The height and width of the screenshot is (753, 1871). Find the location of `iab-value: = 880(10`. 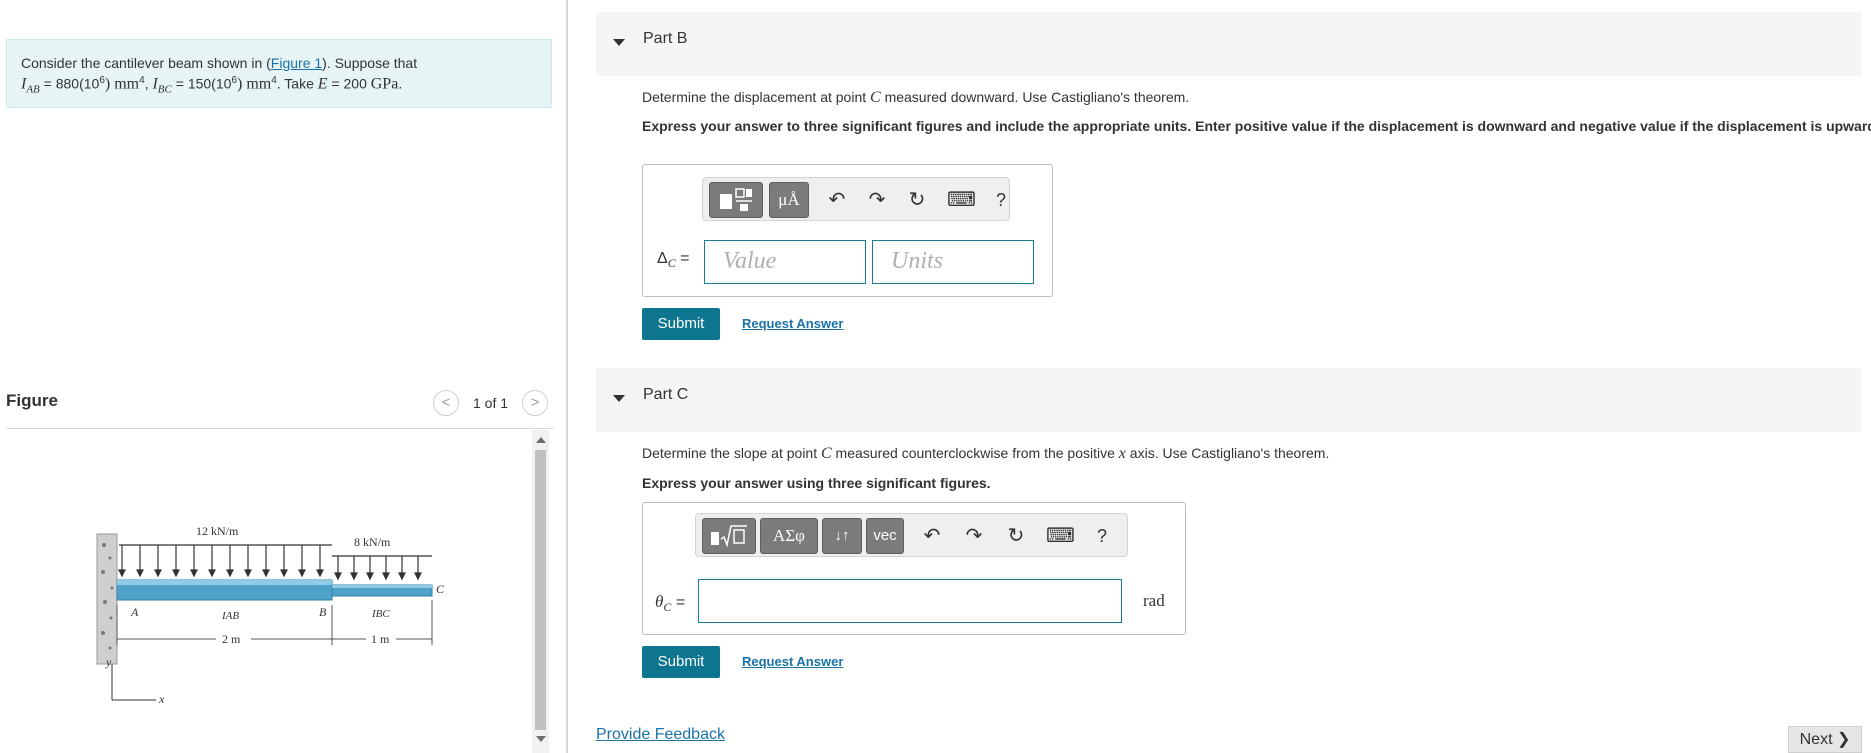

iab-value: = 880(10 is located at coordinates (69, 83).